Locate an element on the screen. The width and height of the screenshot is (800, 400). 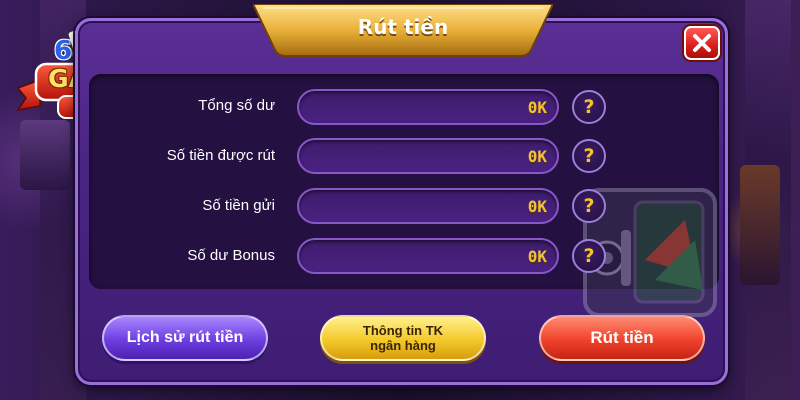
dialog-title: Rút tiền is located at coordinates (403, 27).